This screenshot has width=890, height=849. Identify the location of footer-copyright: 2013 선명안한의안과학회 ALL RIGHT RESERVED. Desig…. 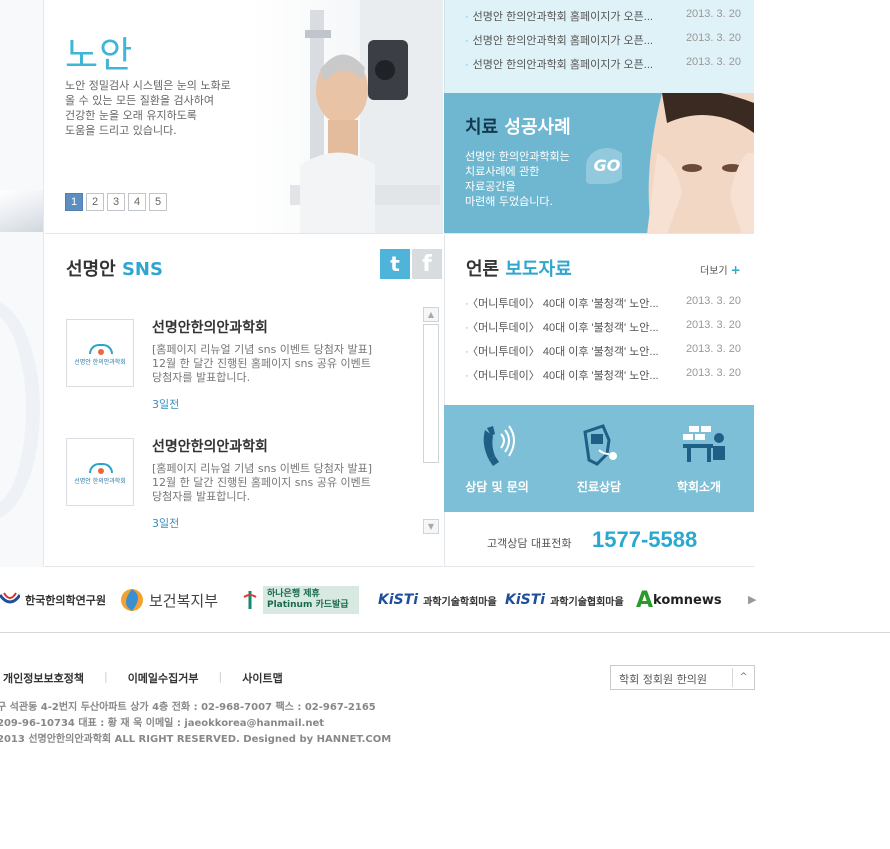
(196, 739).